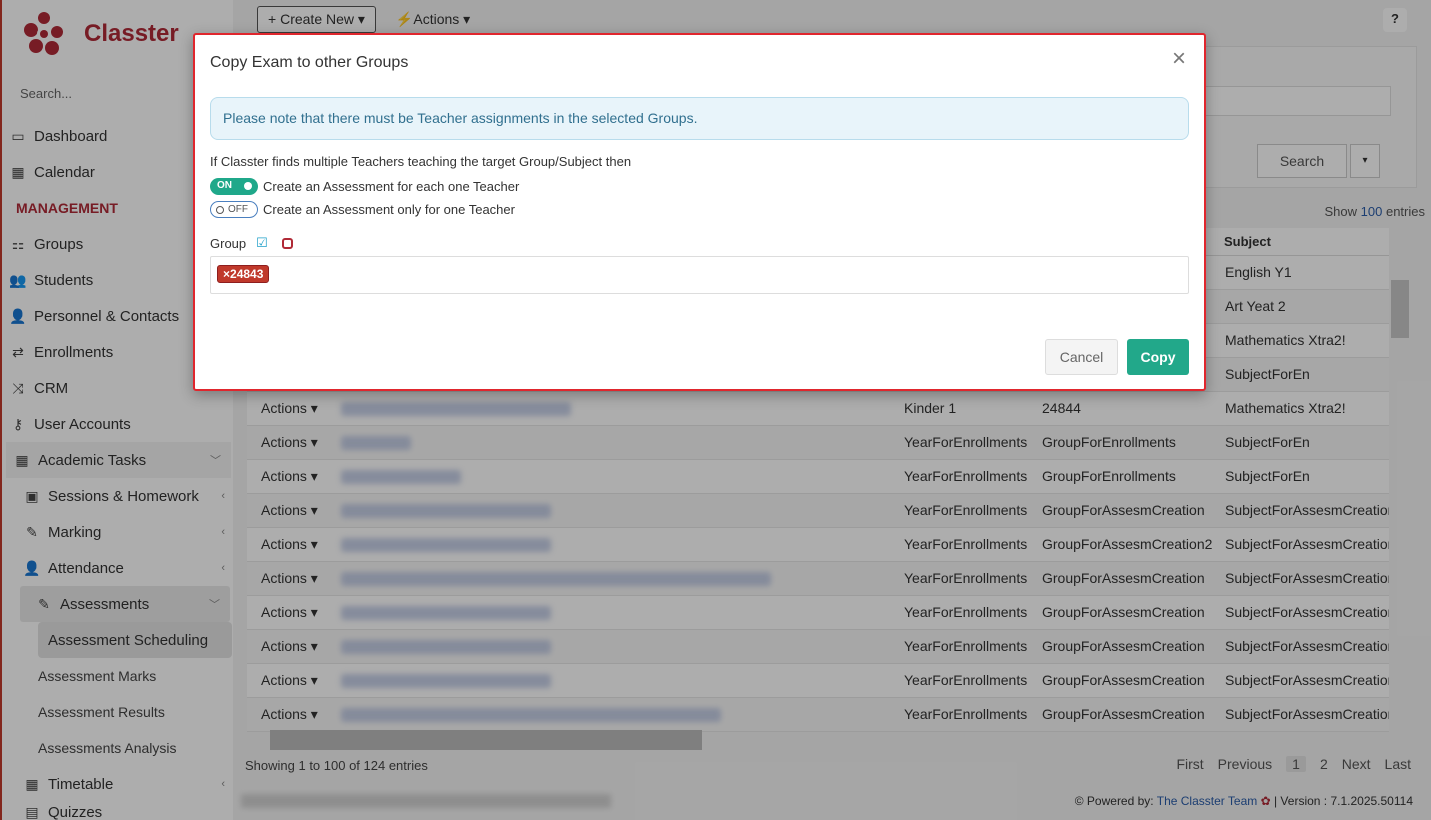  What do you see at coordinates (1158, 357) in the screenshot?
I see `copy-button: Copy` at bounding box center [1158, 357].